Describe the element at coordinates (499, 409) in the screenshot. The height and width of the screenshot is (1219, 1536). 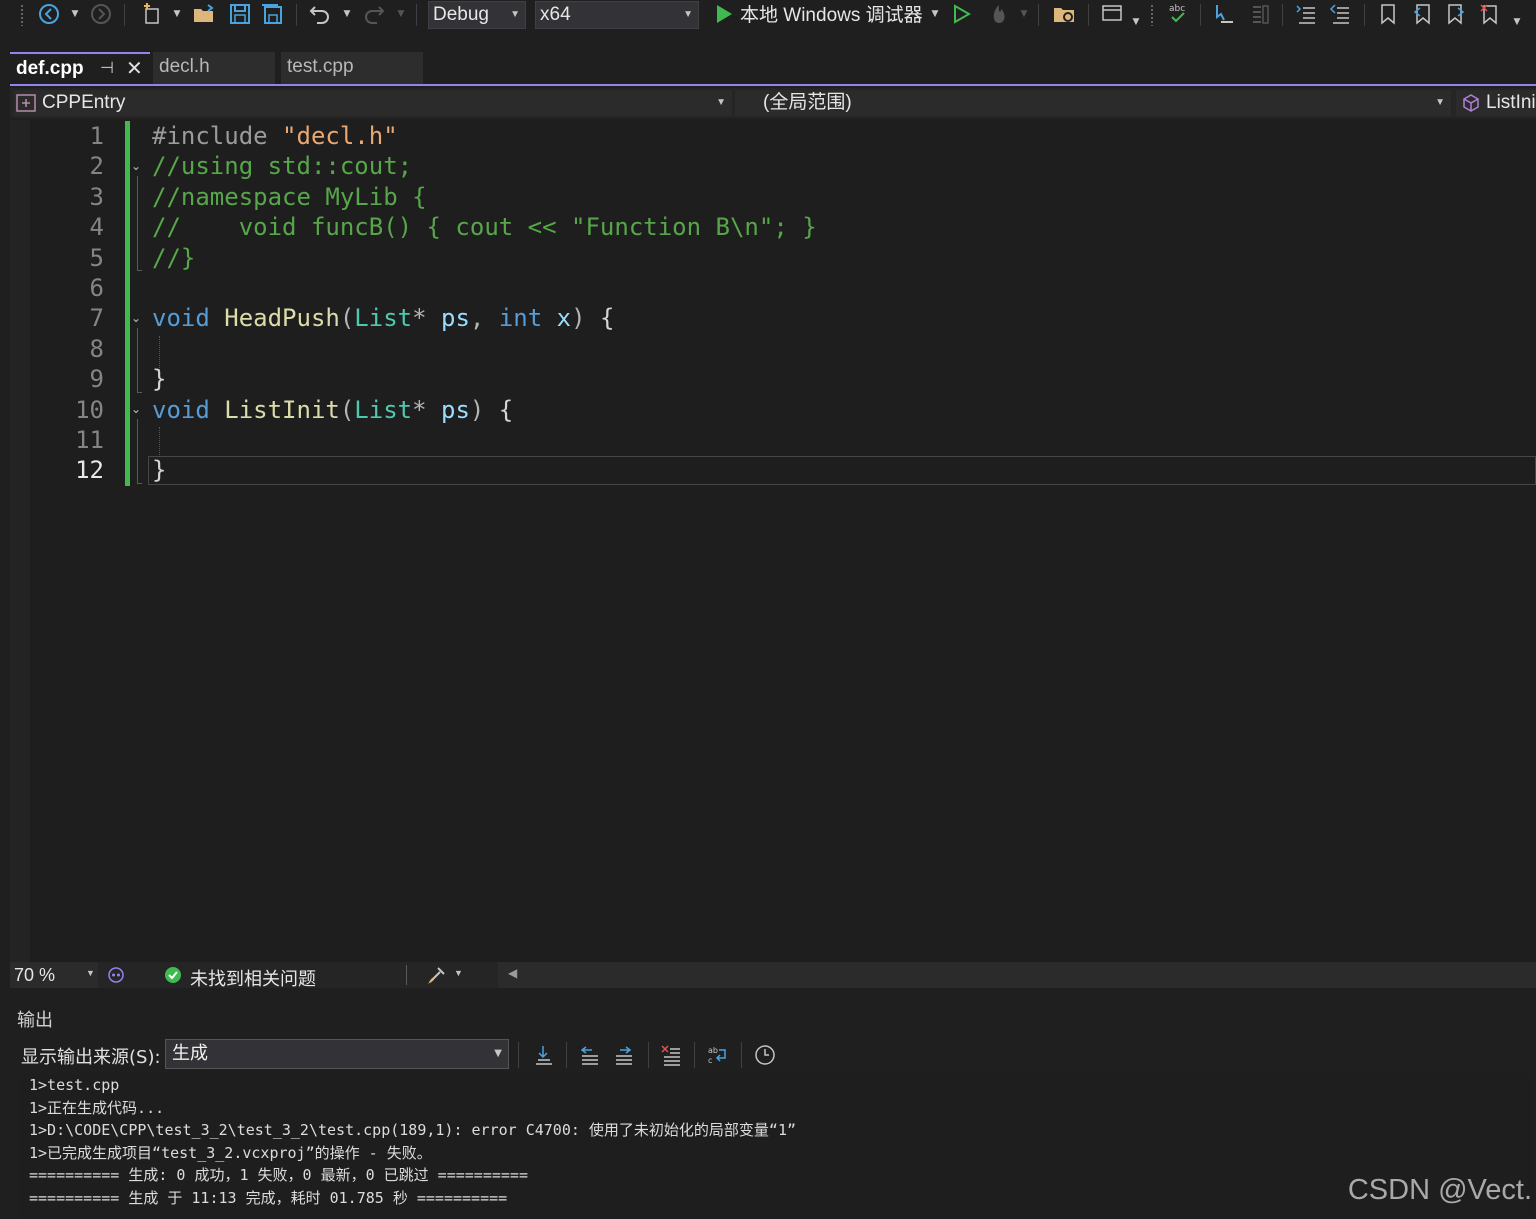
I see `code-token: {` at that location.